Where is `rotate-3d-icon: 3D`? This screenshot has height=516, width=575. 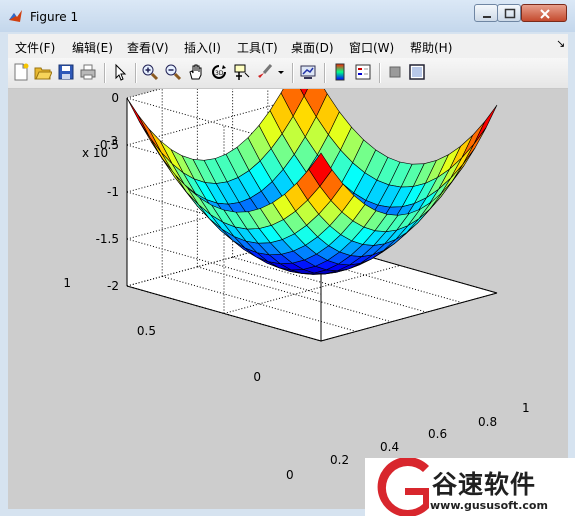 rotate-3d-icon: 3D is located at coordinates (219, 72).